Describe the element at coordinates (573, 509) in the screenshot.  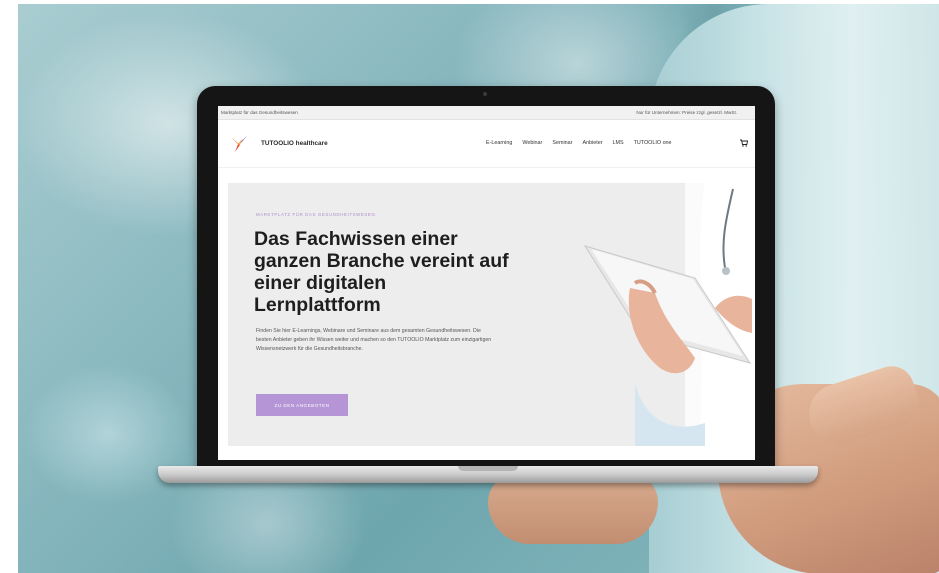
I see `left-hand` at that location.